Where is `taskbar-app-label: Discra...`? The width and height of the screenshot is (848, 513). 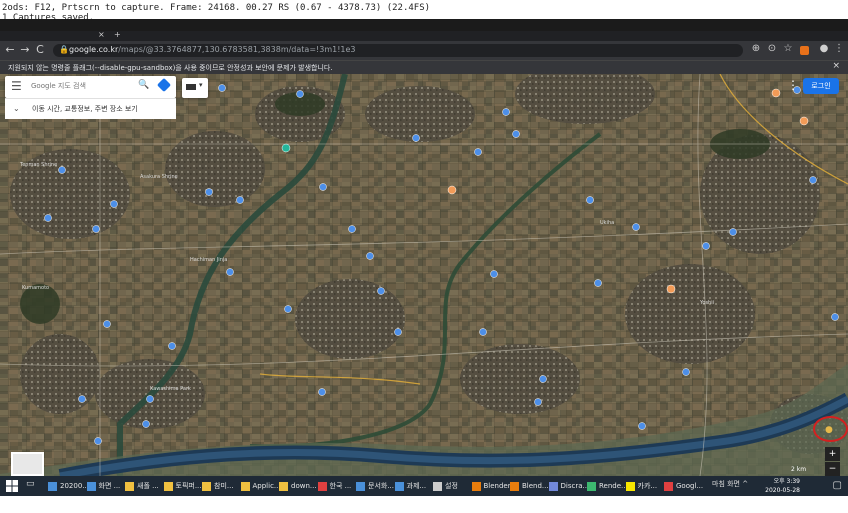 taskbar-app-label: Discra... is located at coordinates (575, 486).